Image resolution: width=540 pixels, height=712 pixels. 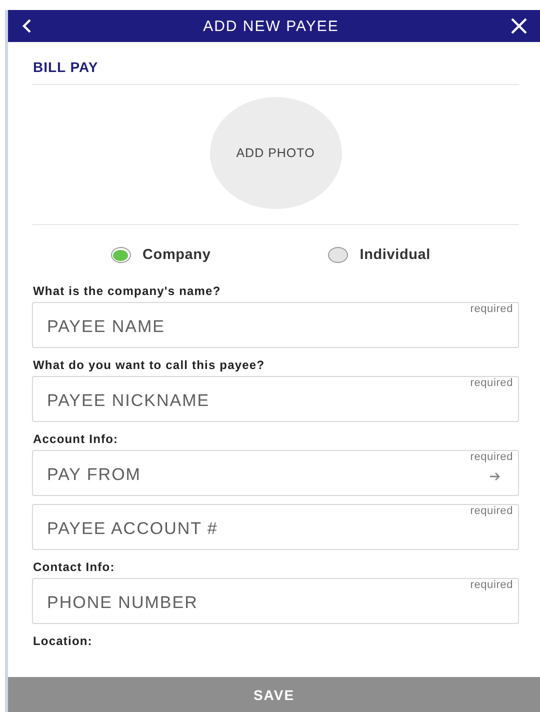 What do you see at coordinates (149, 365) in the screenshot?
I see `field-label: What do you want to call this payee?` at bounding box center [149, 365].